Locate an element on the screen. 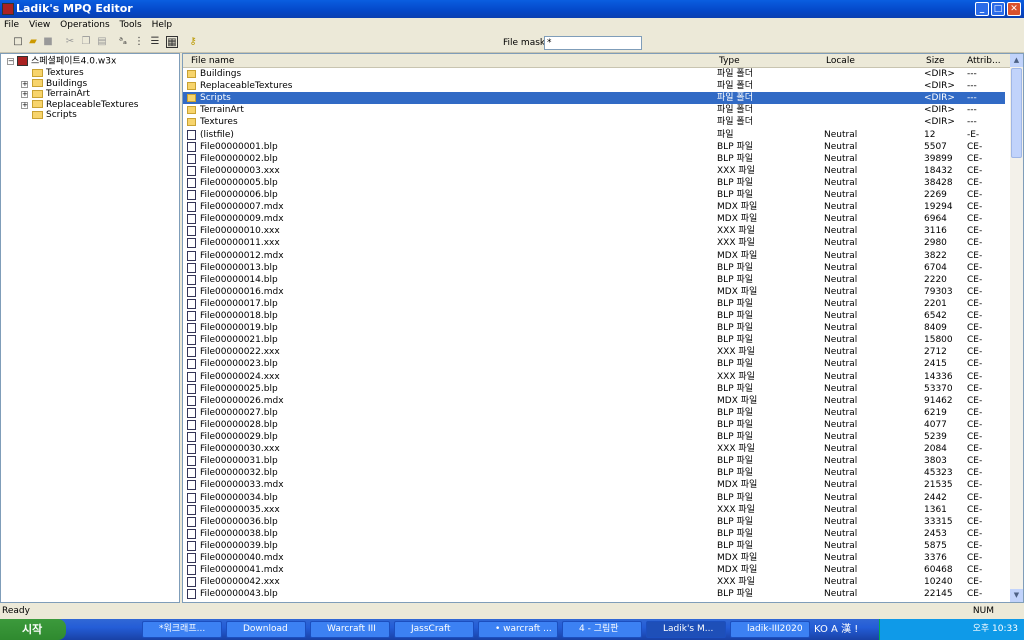 Image resolution: width=1024 pixels, height=640 pixels. table-row: File00000010.xxx XXX 파일 Neutral 3116 CE- is located at coordinates (594, 231).